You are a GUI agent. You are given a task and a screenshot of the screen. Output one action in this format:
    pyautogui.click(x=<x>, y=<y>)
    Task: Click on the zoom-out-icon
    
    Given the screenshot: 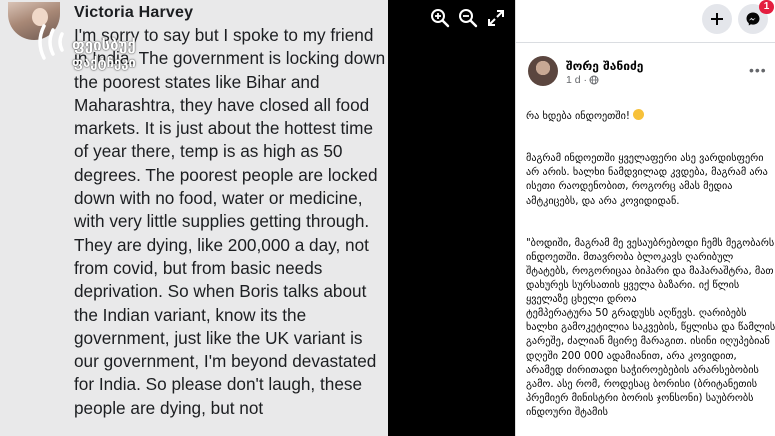 What is the action you would take?
    pyautogui.click(x=468, y=18)
    